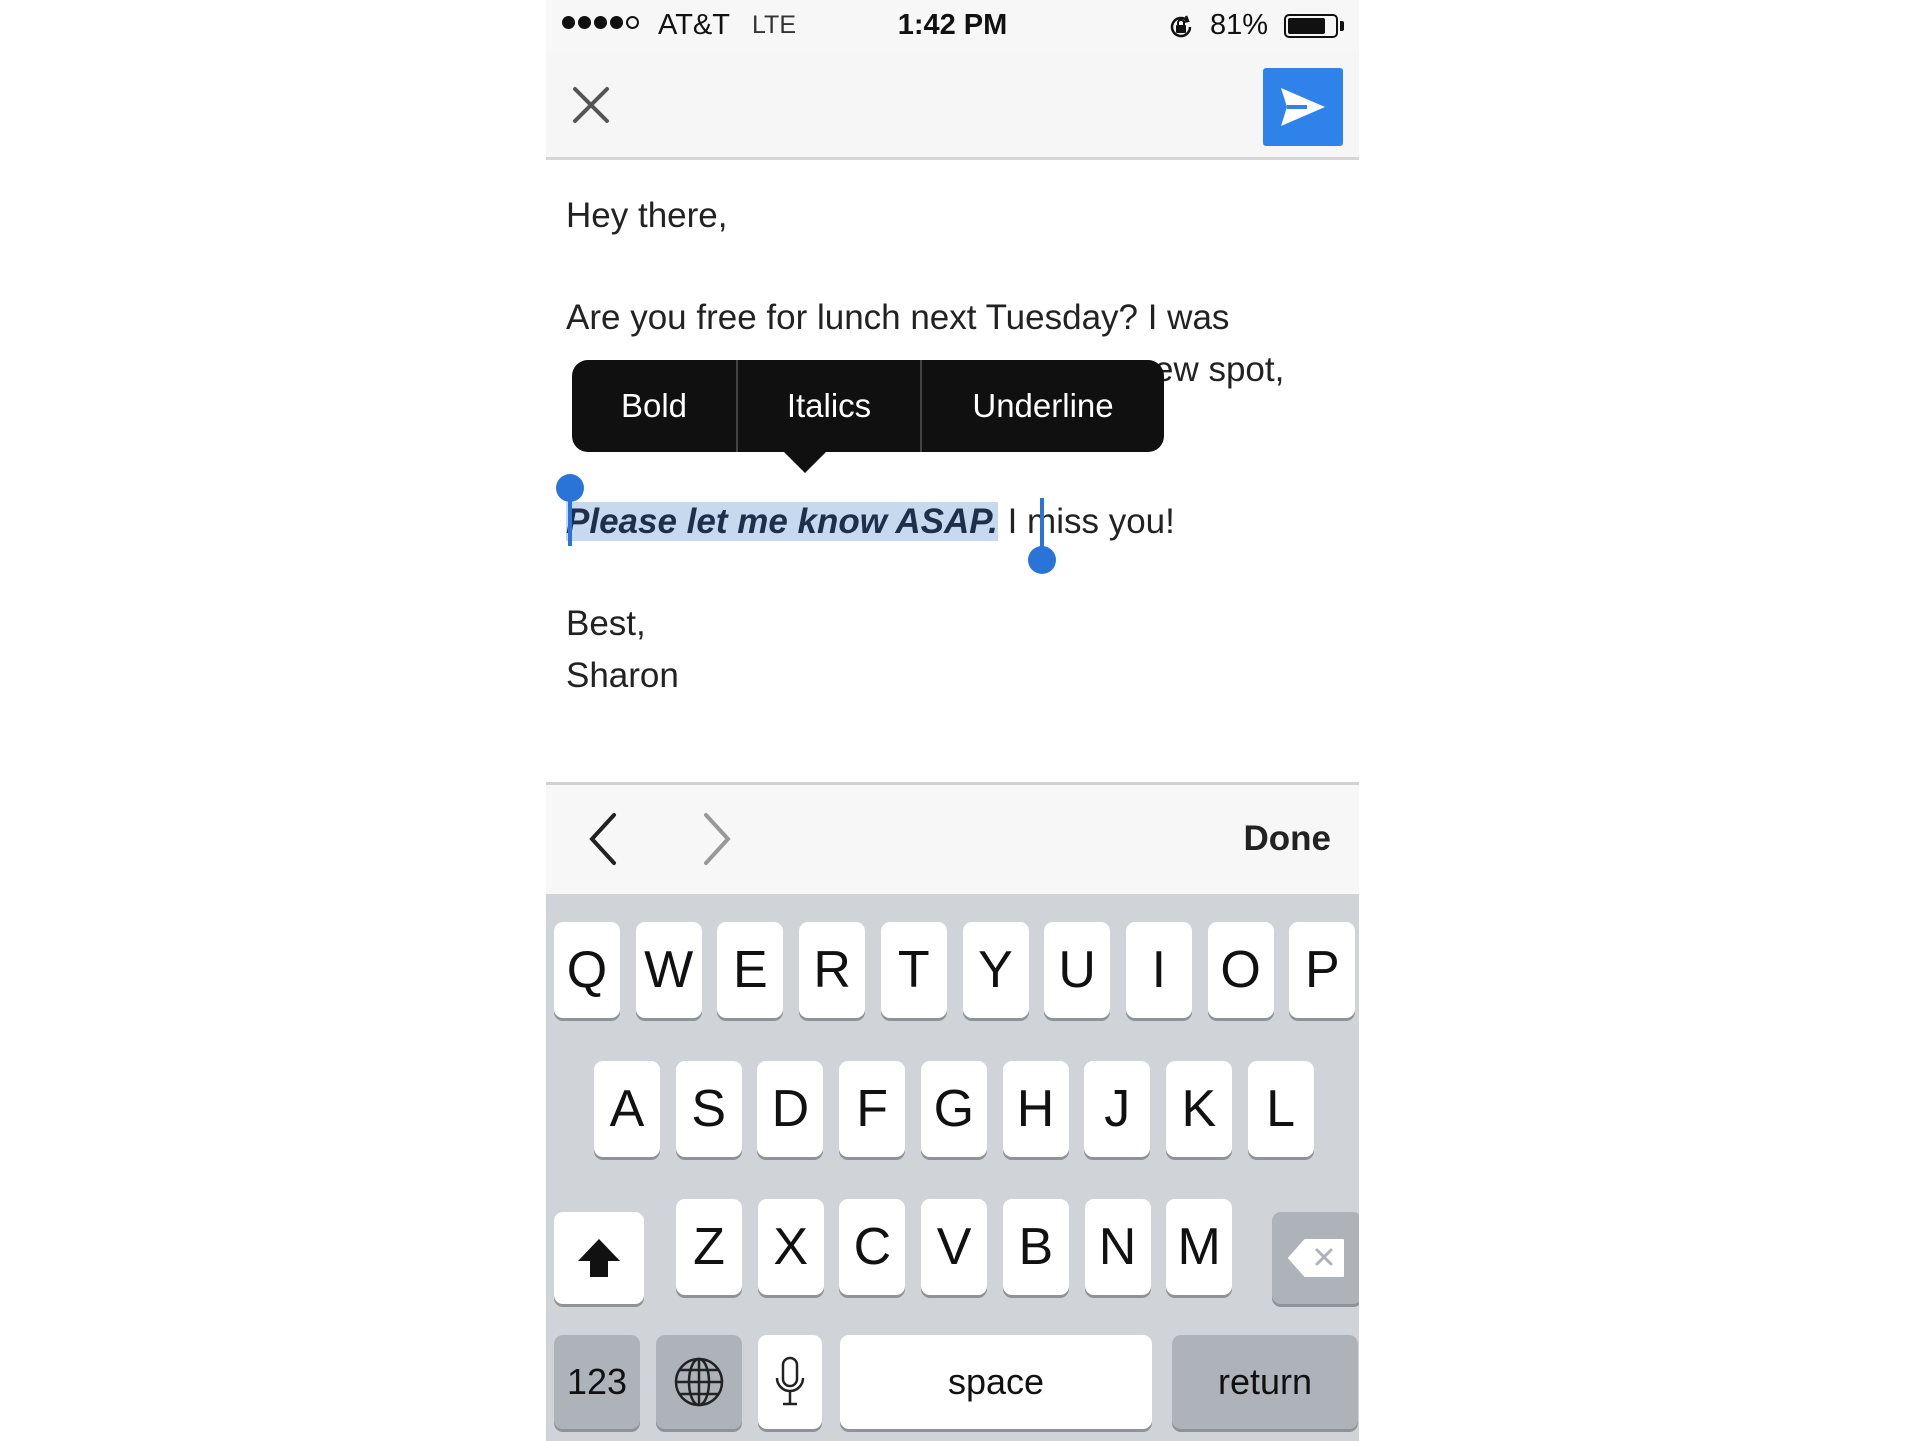 The image size is (1920, 1441). Describe the element at coordinates (1198, 1109) in the screenshot. I see `key-k: K` at that location.